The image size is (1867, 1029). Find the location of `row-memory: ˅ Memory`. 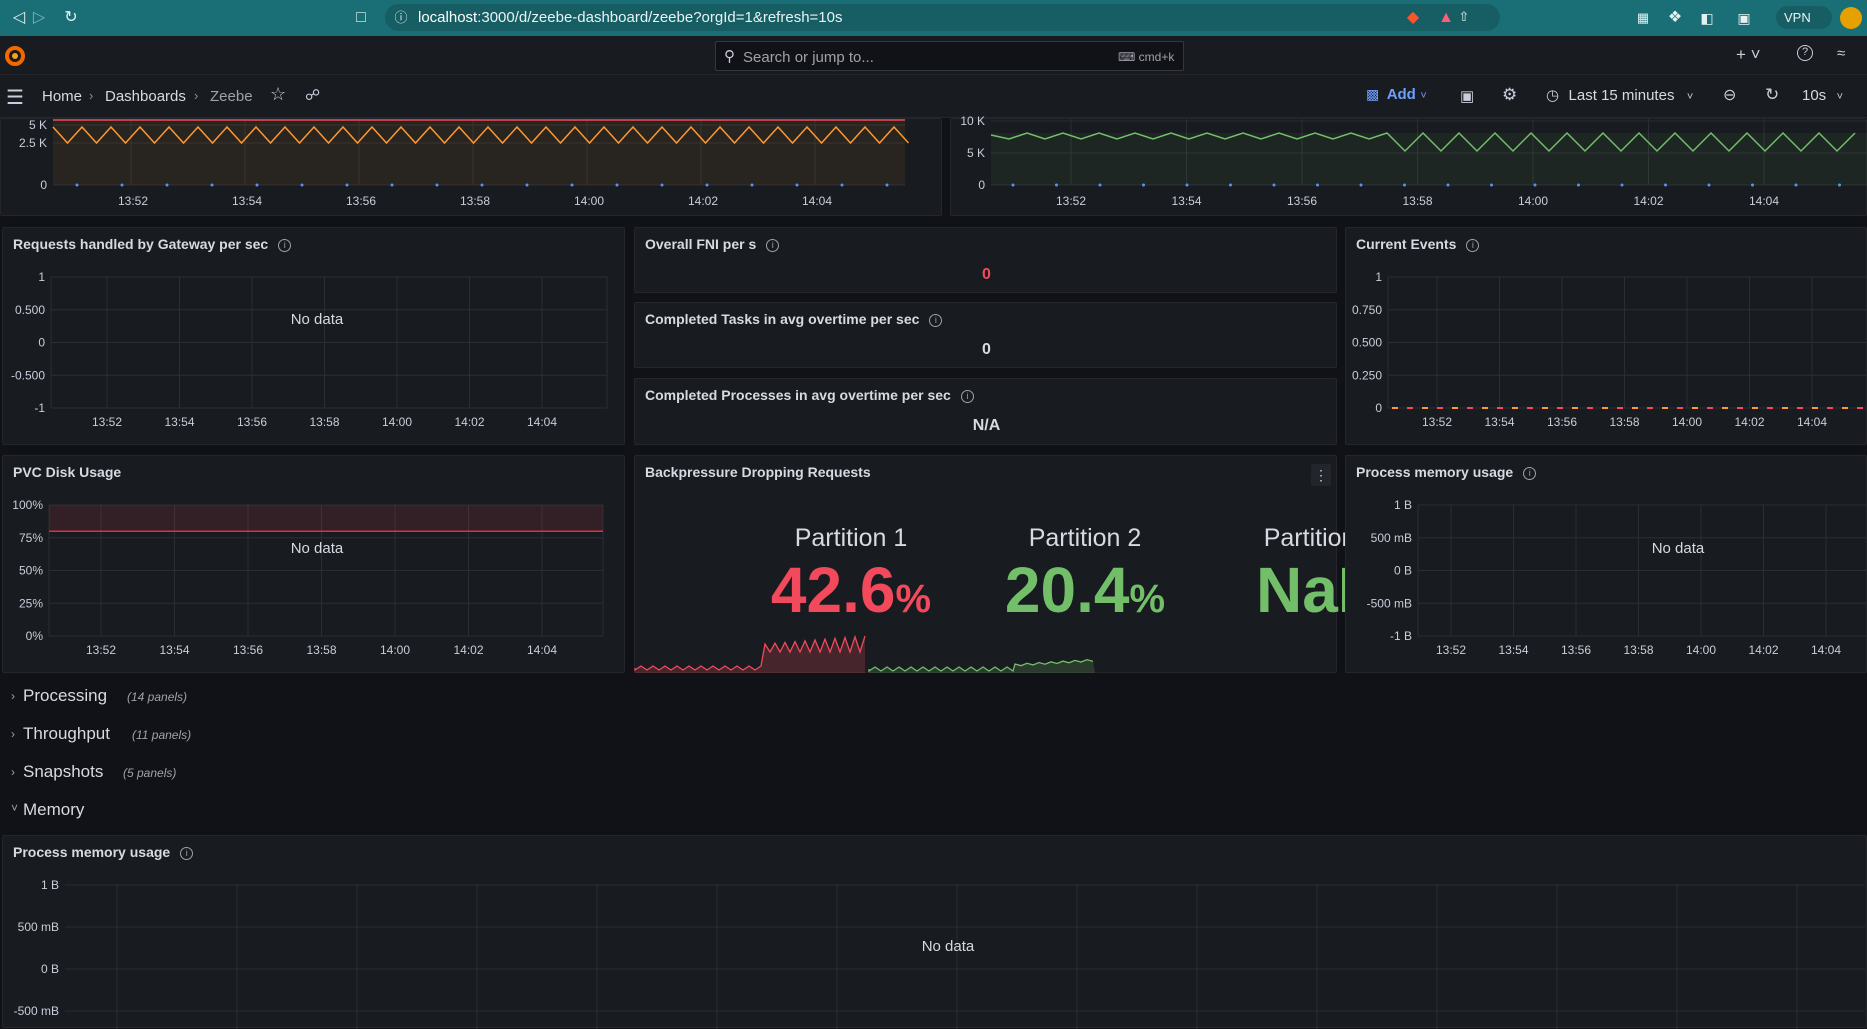

row-memory: ˅ Memory is located at coordinates (933, 810).